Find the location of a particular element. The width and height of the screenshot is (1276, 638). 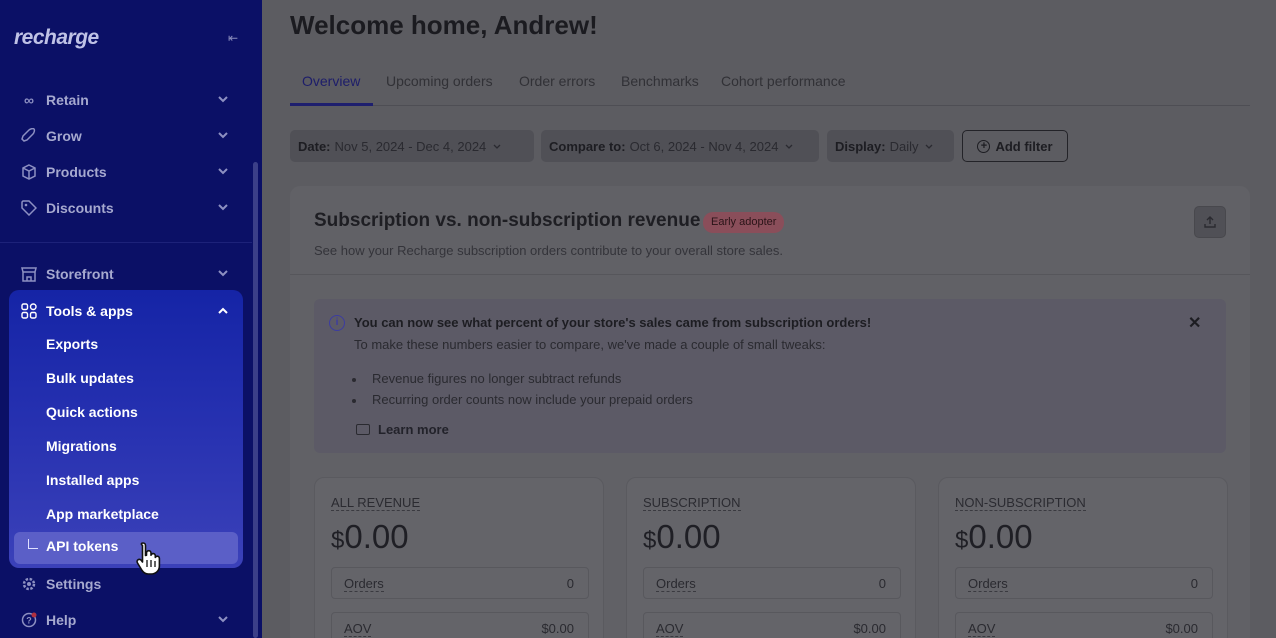

box-icon is located at coordinates (29, 172).